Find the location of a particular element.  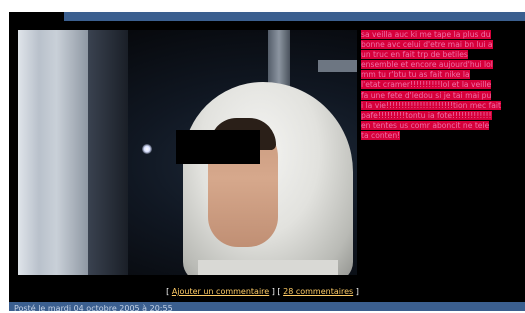

photo-shadow is located at coordinates (108, 152).